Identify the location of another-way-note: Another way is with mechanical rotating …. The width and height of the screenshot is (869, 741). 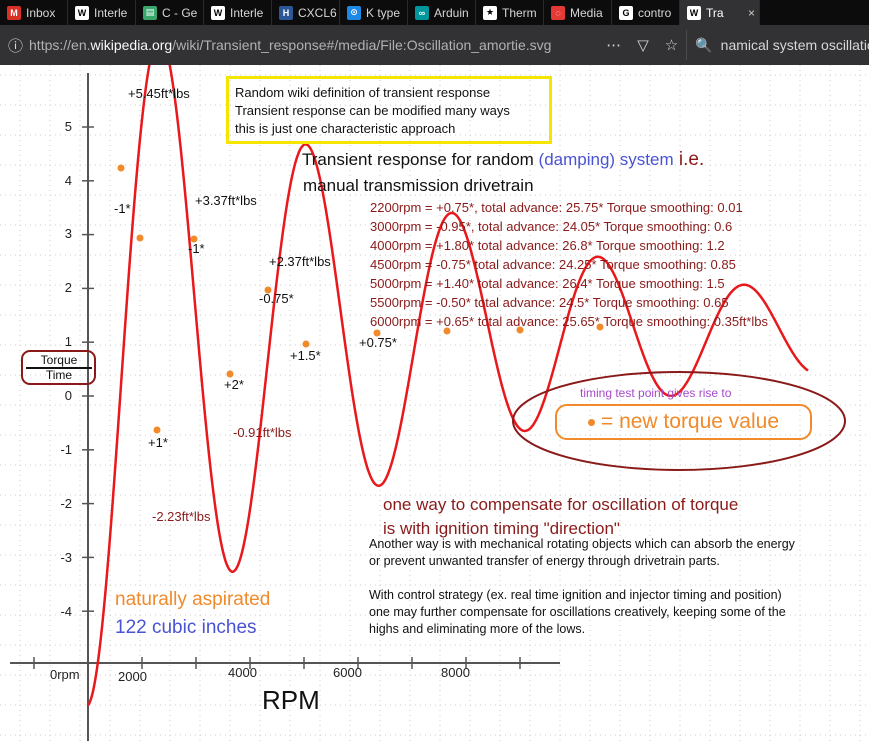
(582, 587).